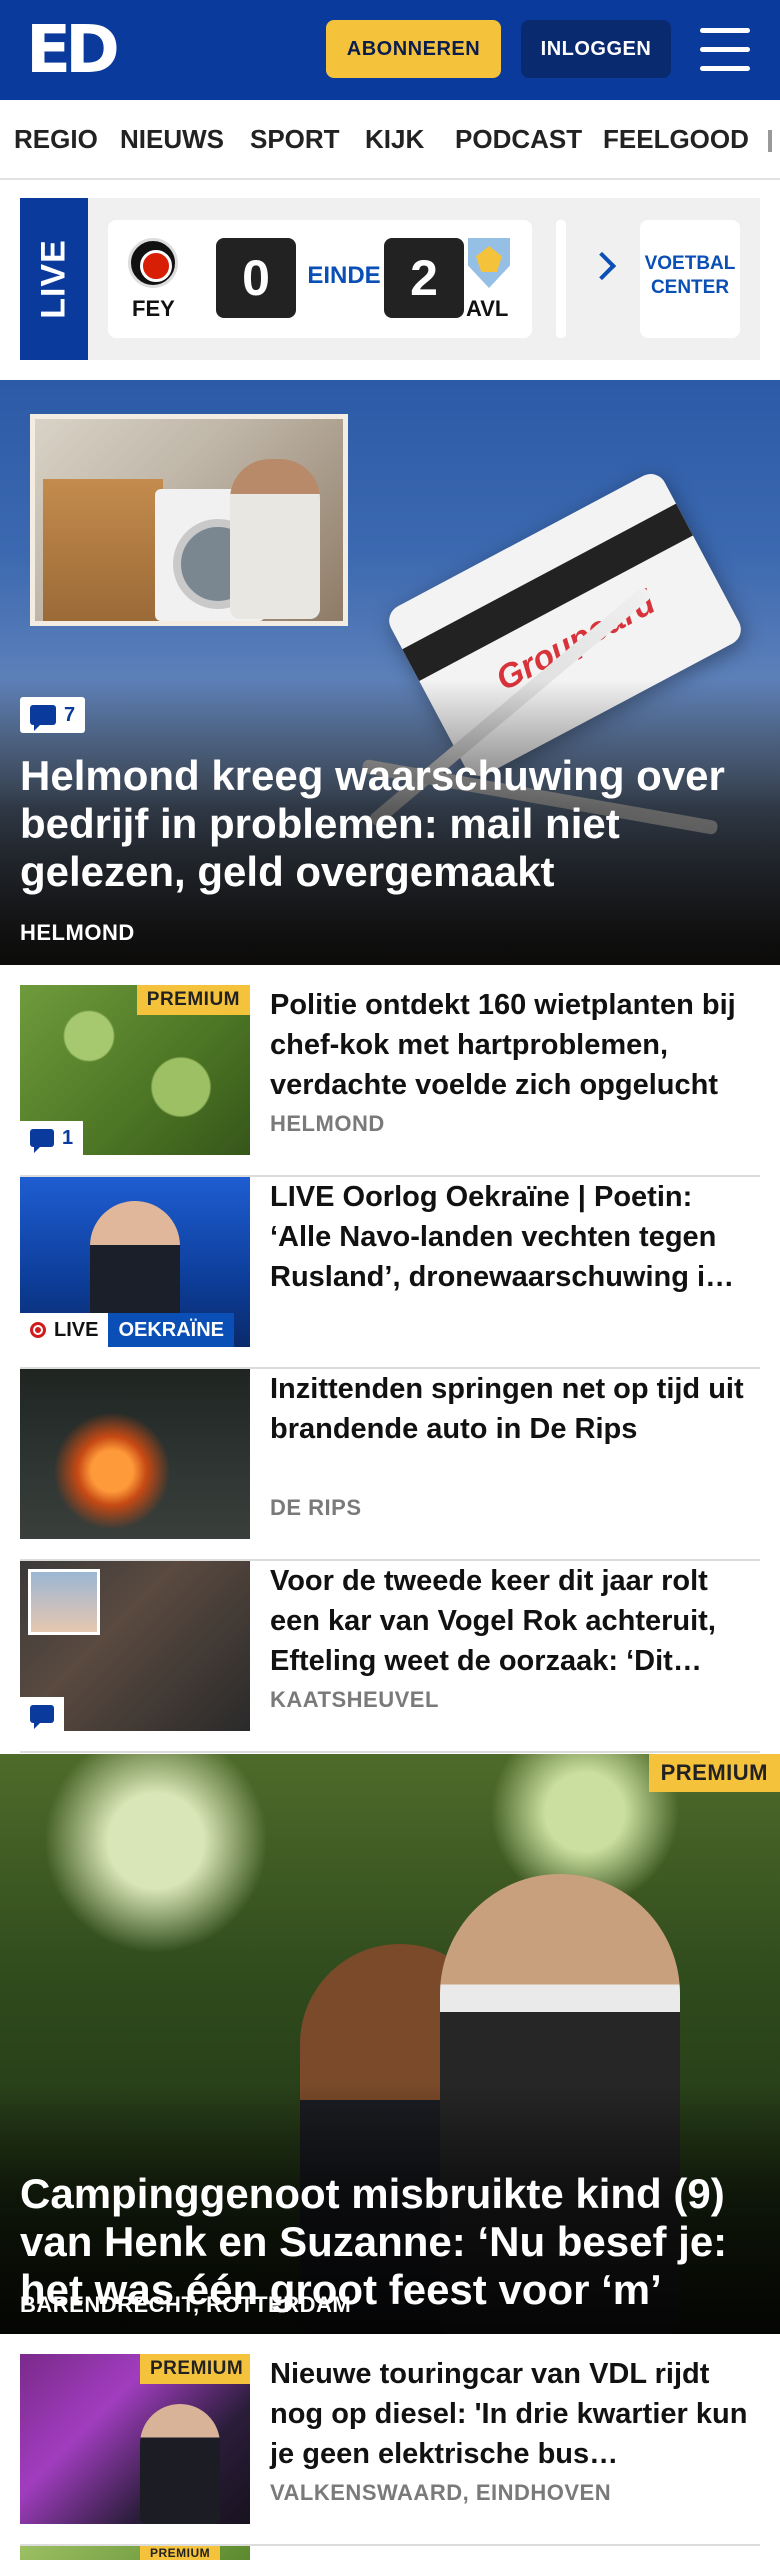  I want to click on next-match-card-edge, so click(561, 279).